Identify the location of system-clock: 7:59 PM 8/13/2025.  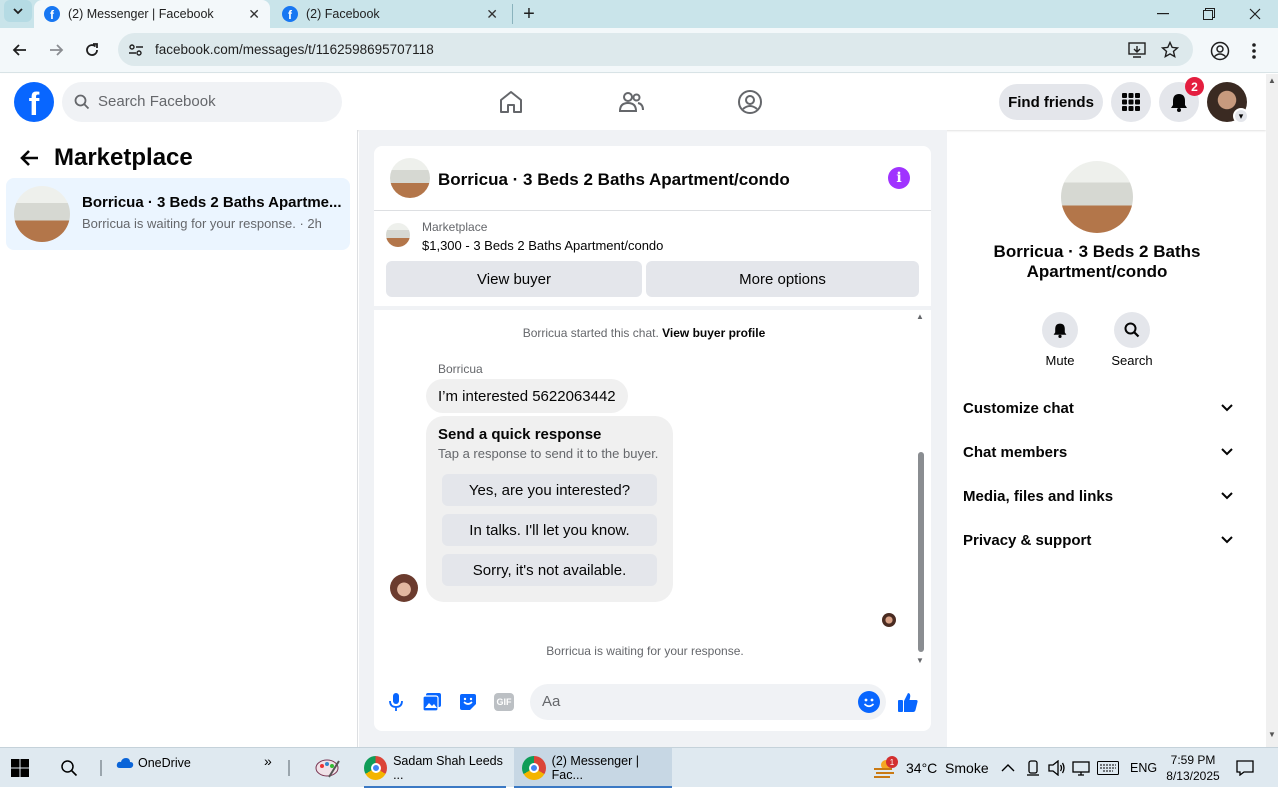
(1193, 768).